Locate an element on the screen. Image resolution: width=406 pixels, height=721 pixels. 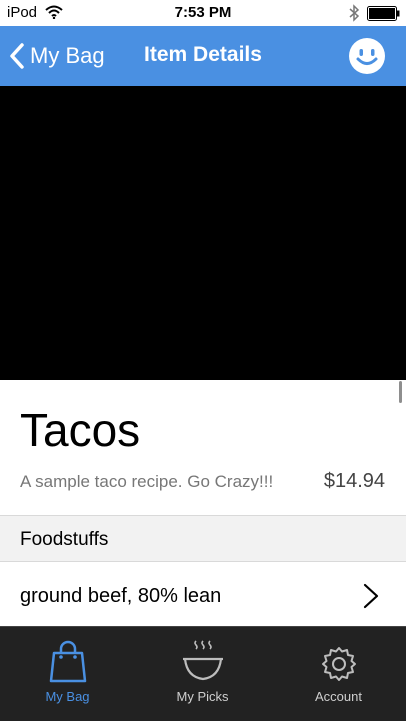
item-description: A sample taco recipe. Go Crazy!!! is located at coordinates (147, 481).